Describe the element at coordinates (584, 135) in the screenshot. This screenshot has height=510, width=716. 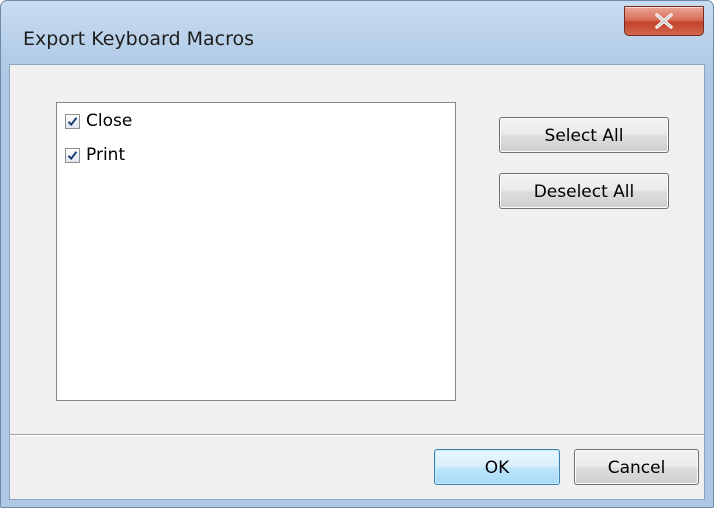
I see `select-all-button: Select All` at that location.